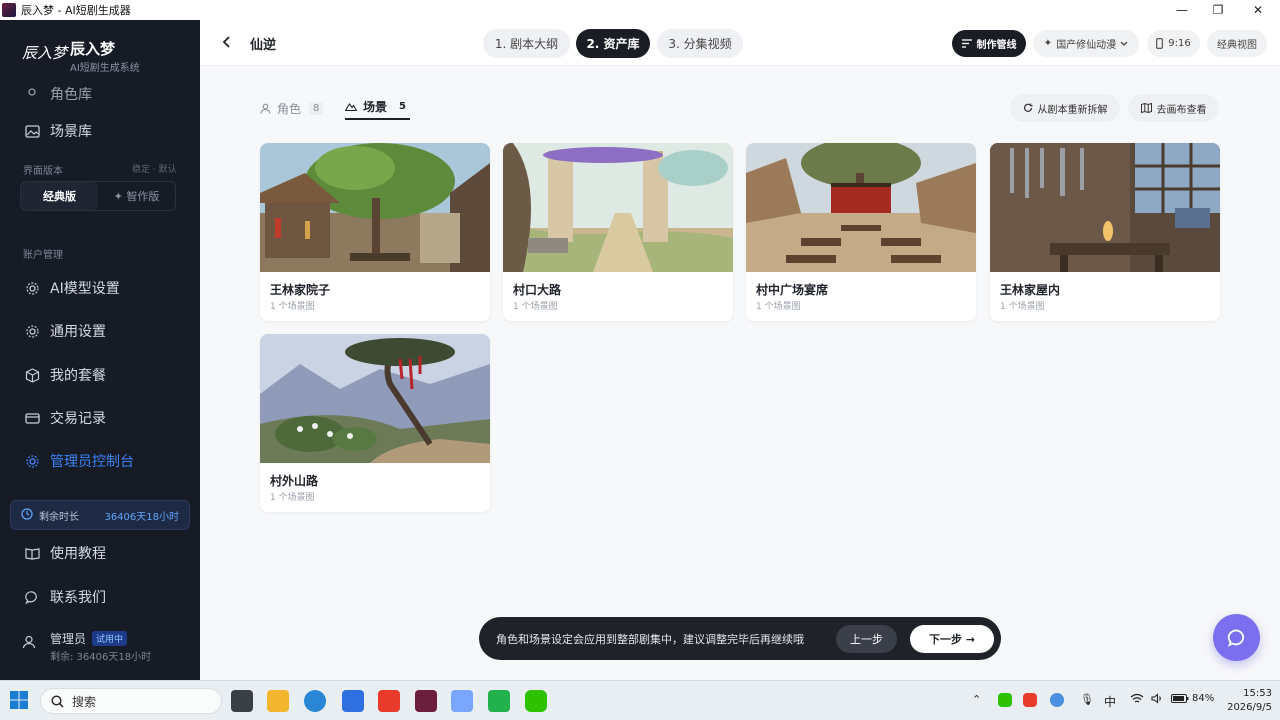 The image size is (1280, 720). Describe the element at coordinates (105, 68) in the screenshot. I see `brand-subtitle: AI短剧生成系统` at that location.